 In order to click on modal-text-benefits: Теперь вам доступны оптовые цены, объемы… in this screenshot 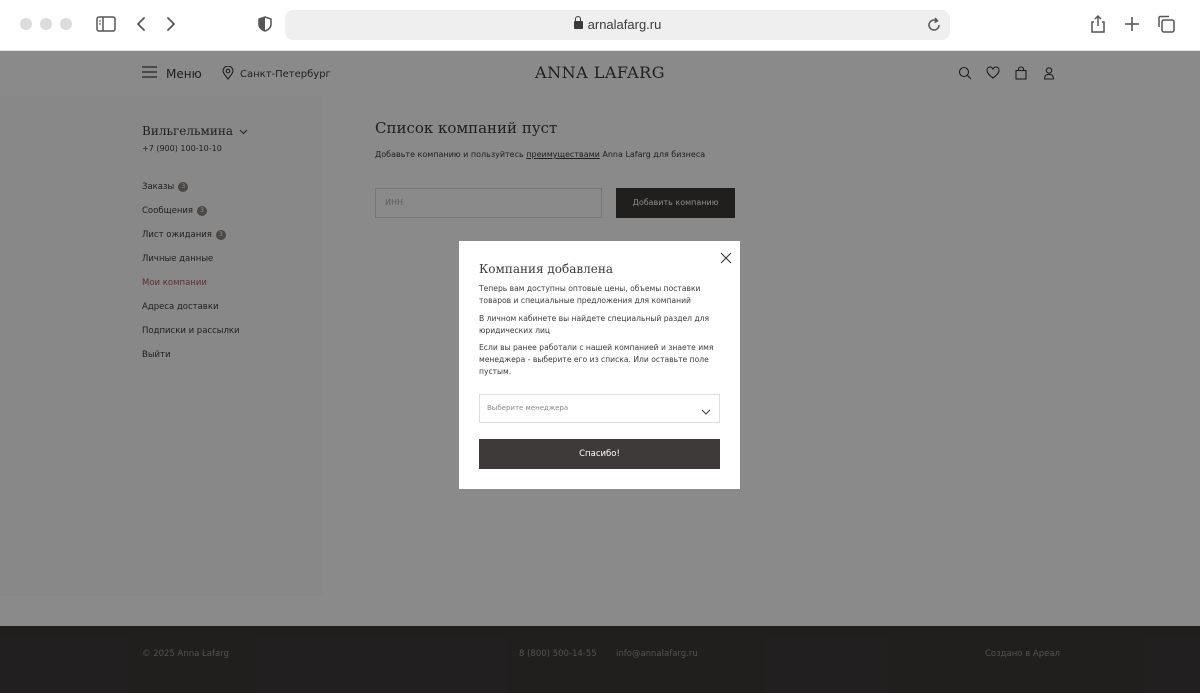, I will do `click(590, 294)`.